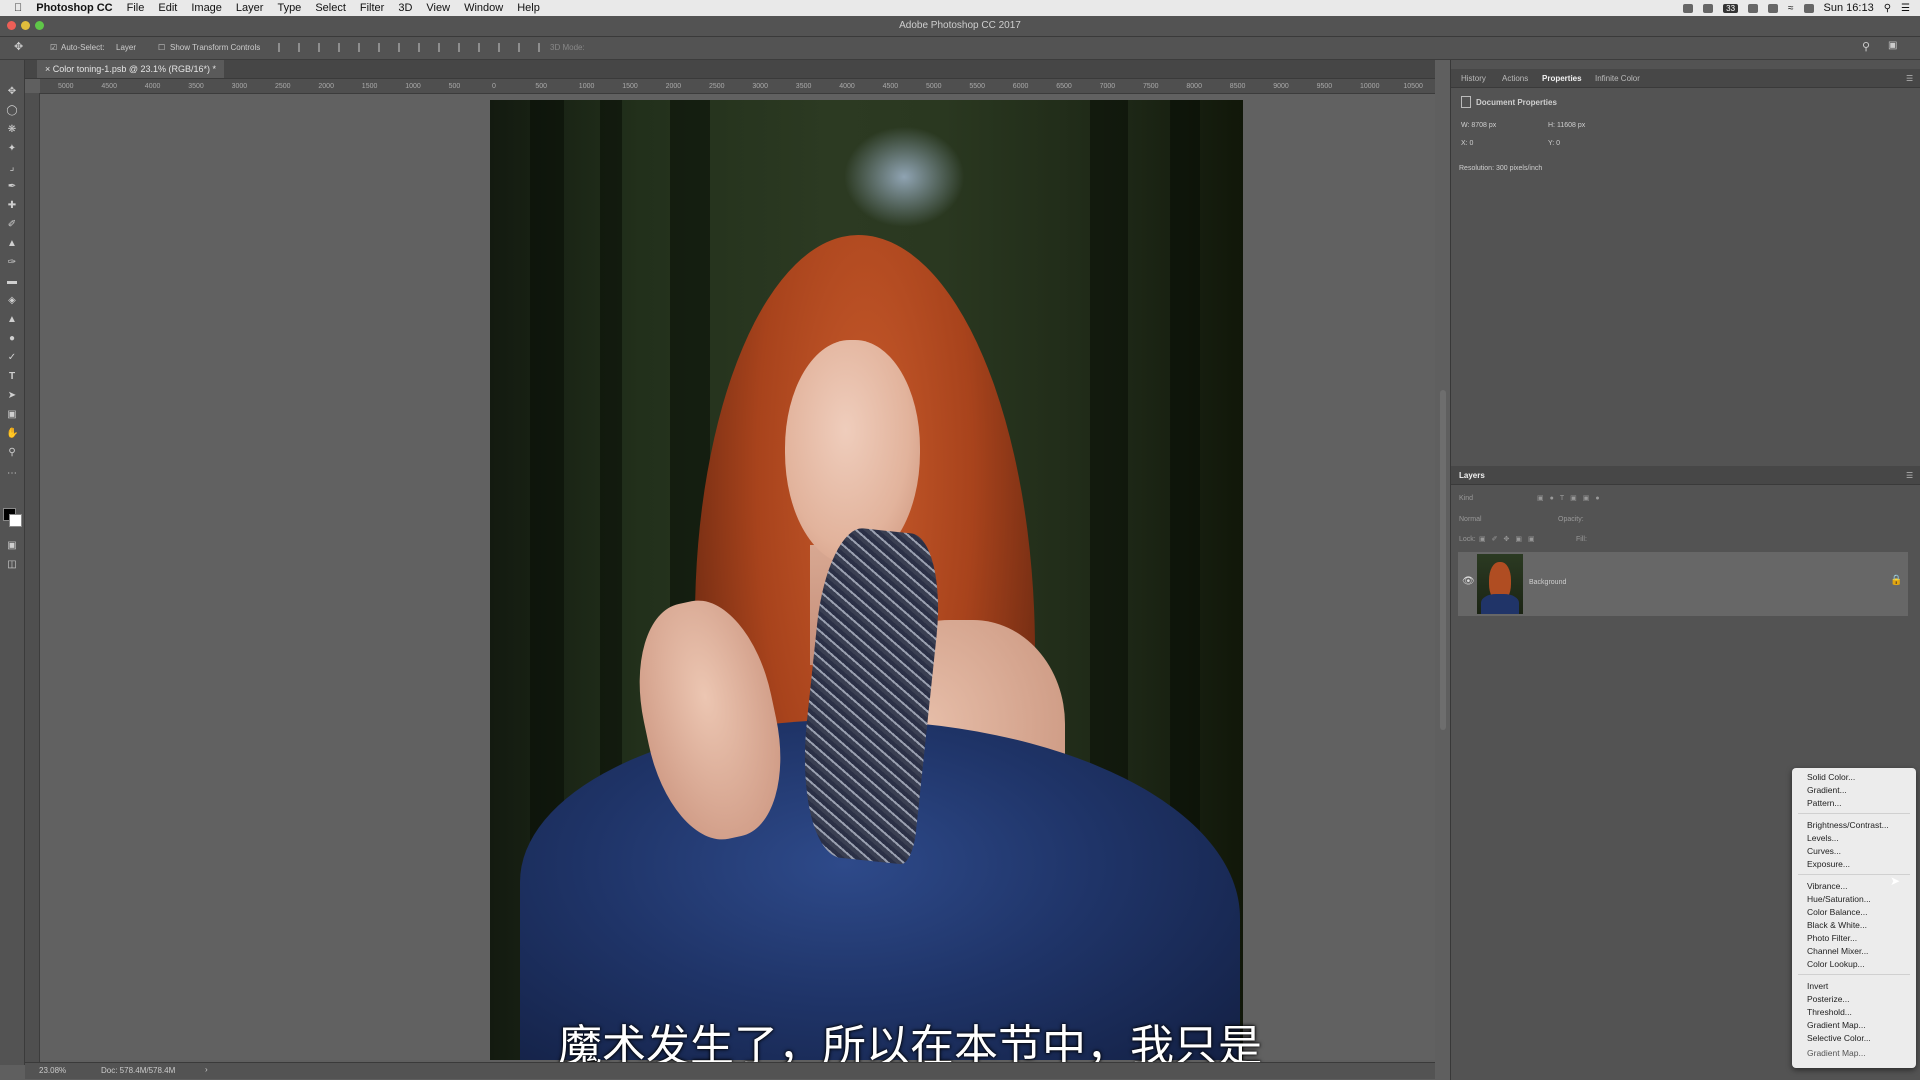  Describe the element at coordinates (12, 148) in the screenshot. I see `magic-wand-tool-icon: ✦` at that location.